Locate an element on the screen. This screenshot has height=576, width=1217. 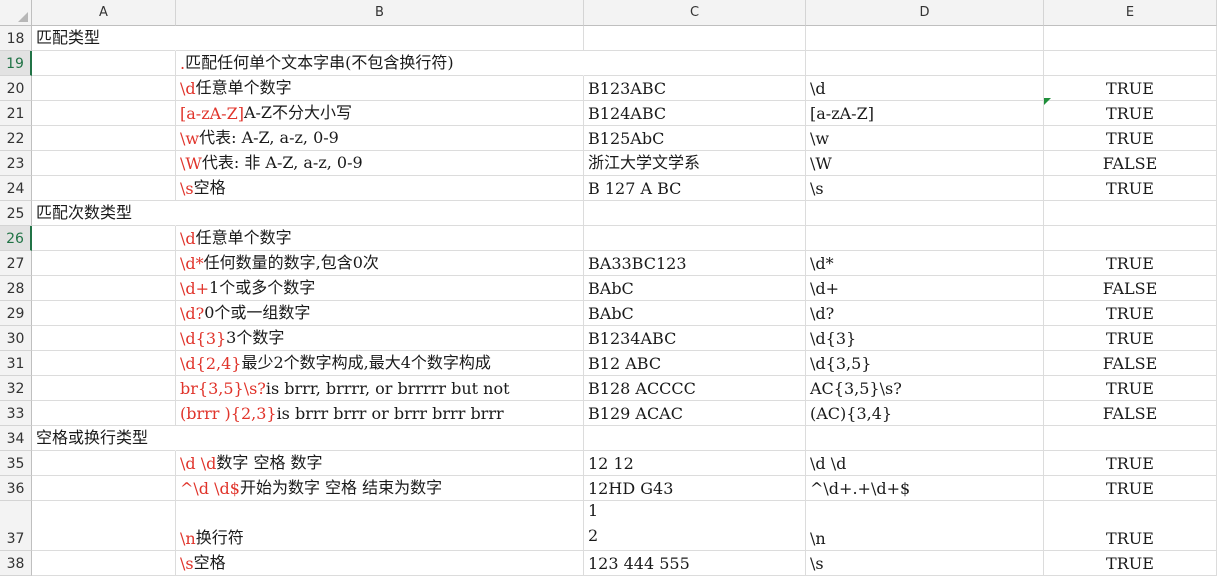
cell-a: 空格或换行类型 is located at coordinates (104, 438).